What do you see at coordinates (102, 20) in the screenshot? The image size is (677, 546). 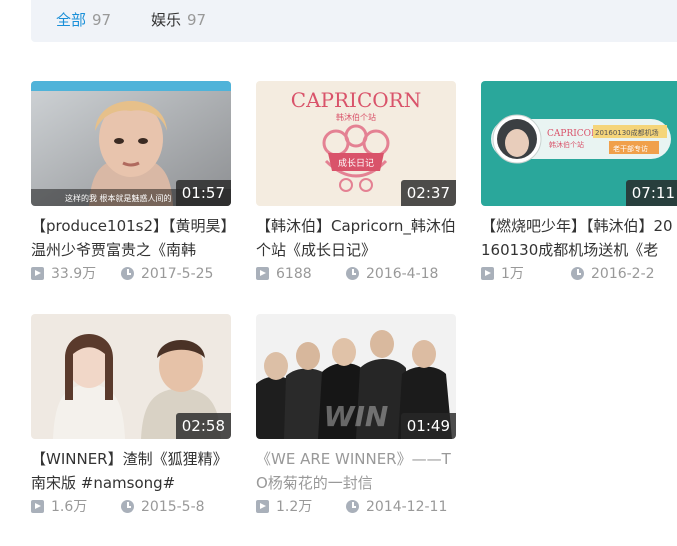 I see `filter-all-count: 97` at bounding box center [102, 20].